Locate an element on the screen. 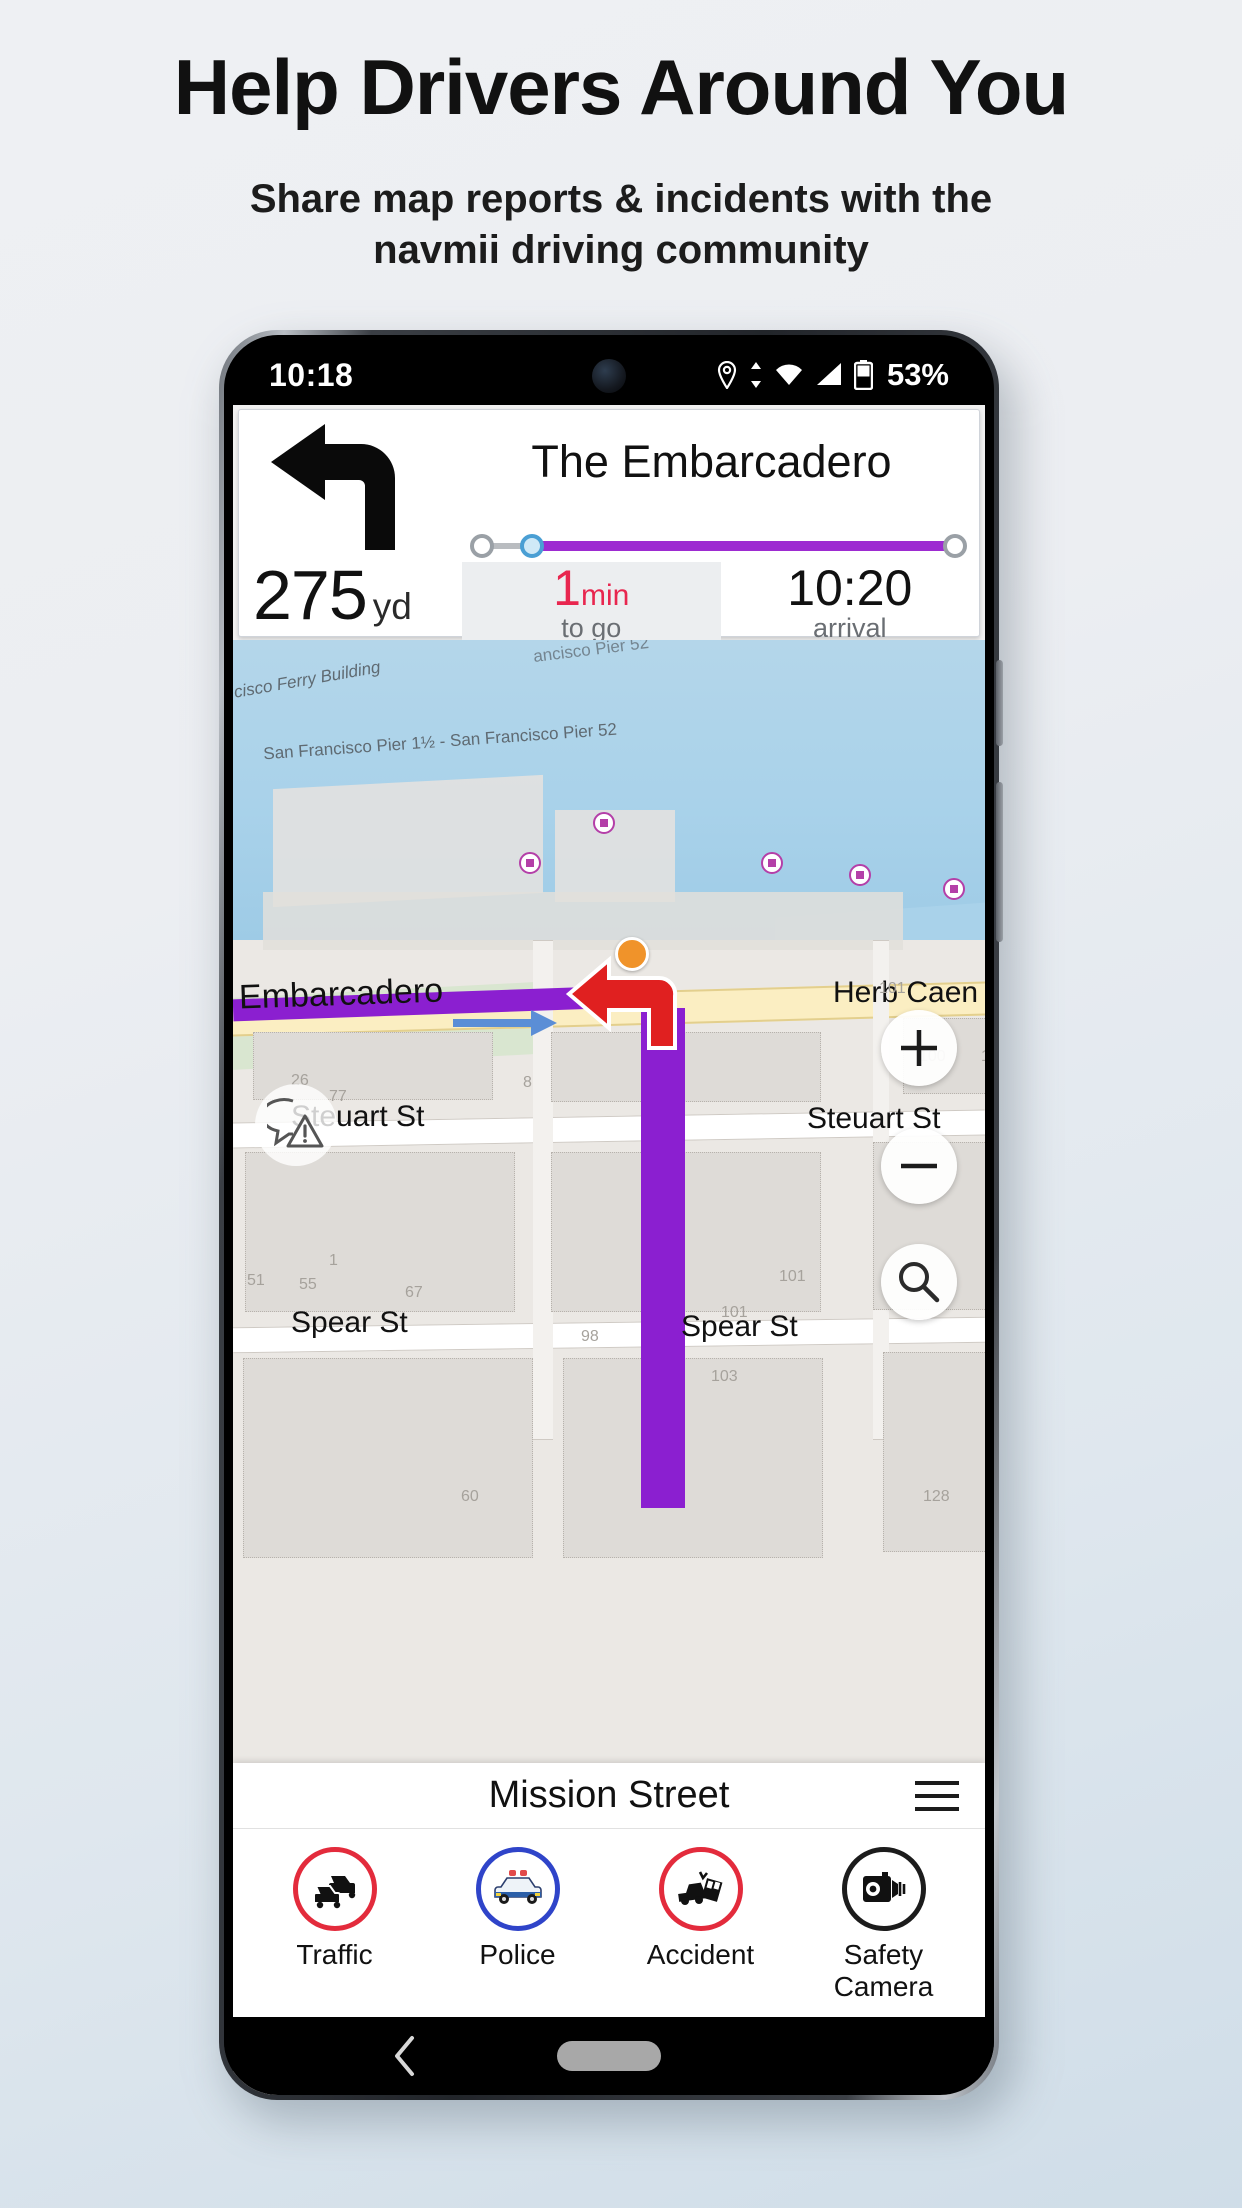 This screenshot has height=2208, width=1242. report-type-label: Police is located at coordinates (517, 1954).